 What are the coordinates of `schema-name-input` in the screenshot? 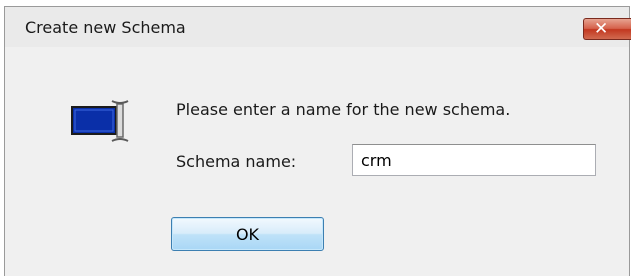 It's located at (474, 160).